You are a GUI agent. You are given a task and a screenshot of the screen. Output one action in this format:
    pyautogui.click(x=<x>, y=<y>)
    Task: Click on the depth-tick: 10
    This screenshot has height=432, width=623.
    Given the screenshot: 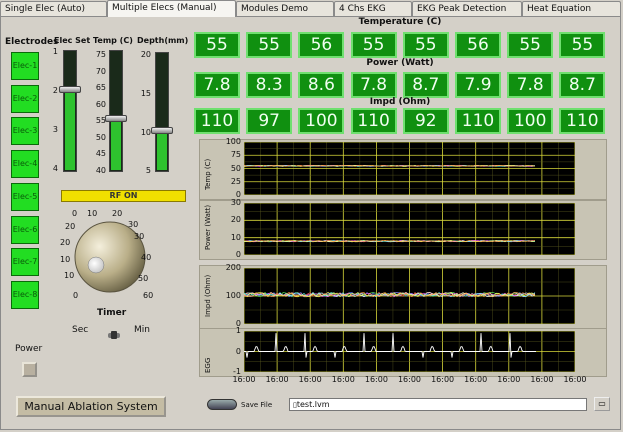 What is the action you would take?
    pyautogui.click(x=145, y=132)
    